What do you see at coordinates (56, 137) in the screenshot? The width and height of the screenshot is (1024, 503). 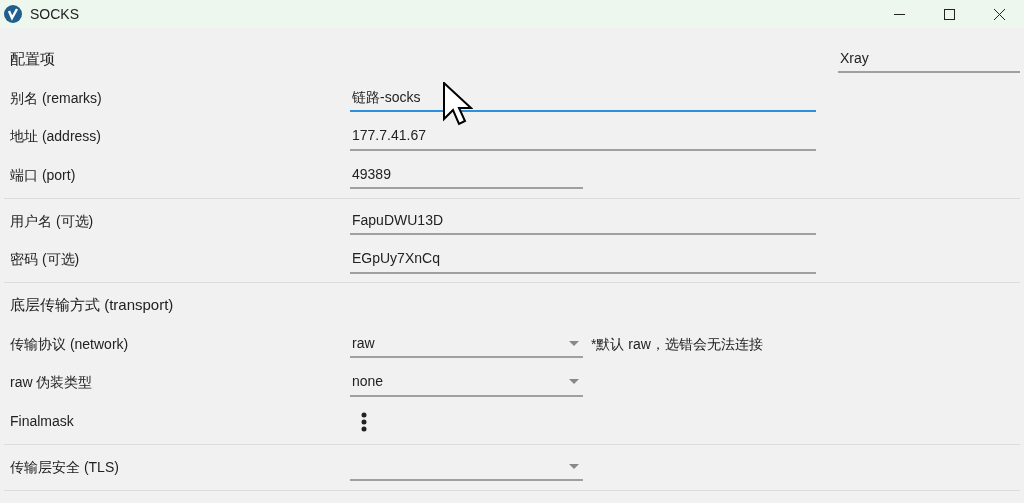 I see `field-label: 地址 (address)` at bounding box center [56, 137].